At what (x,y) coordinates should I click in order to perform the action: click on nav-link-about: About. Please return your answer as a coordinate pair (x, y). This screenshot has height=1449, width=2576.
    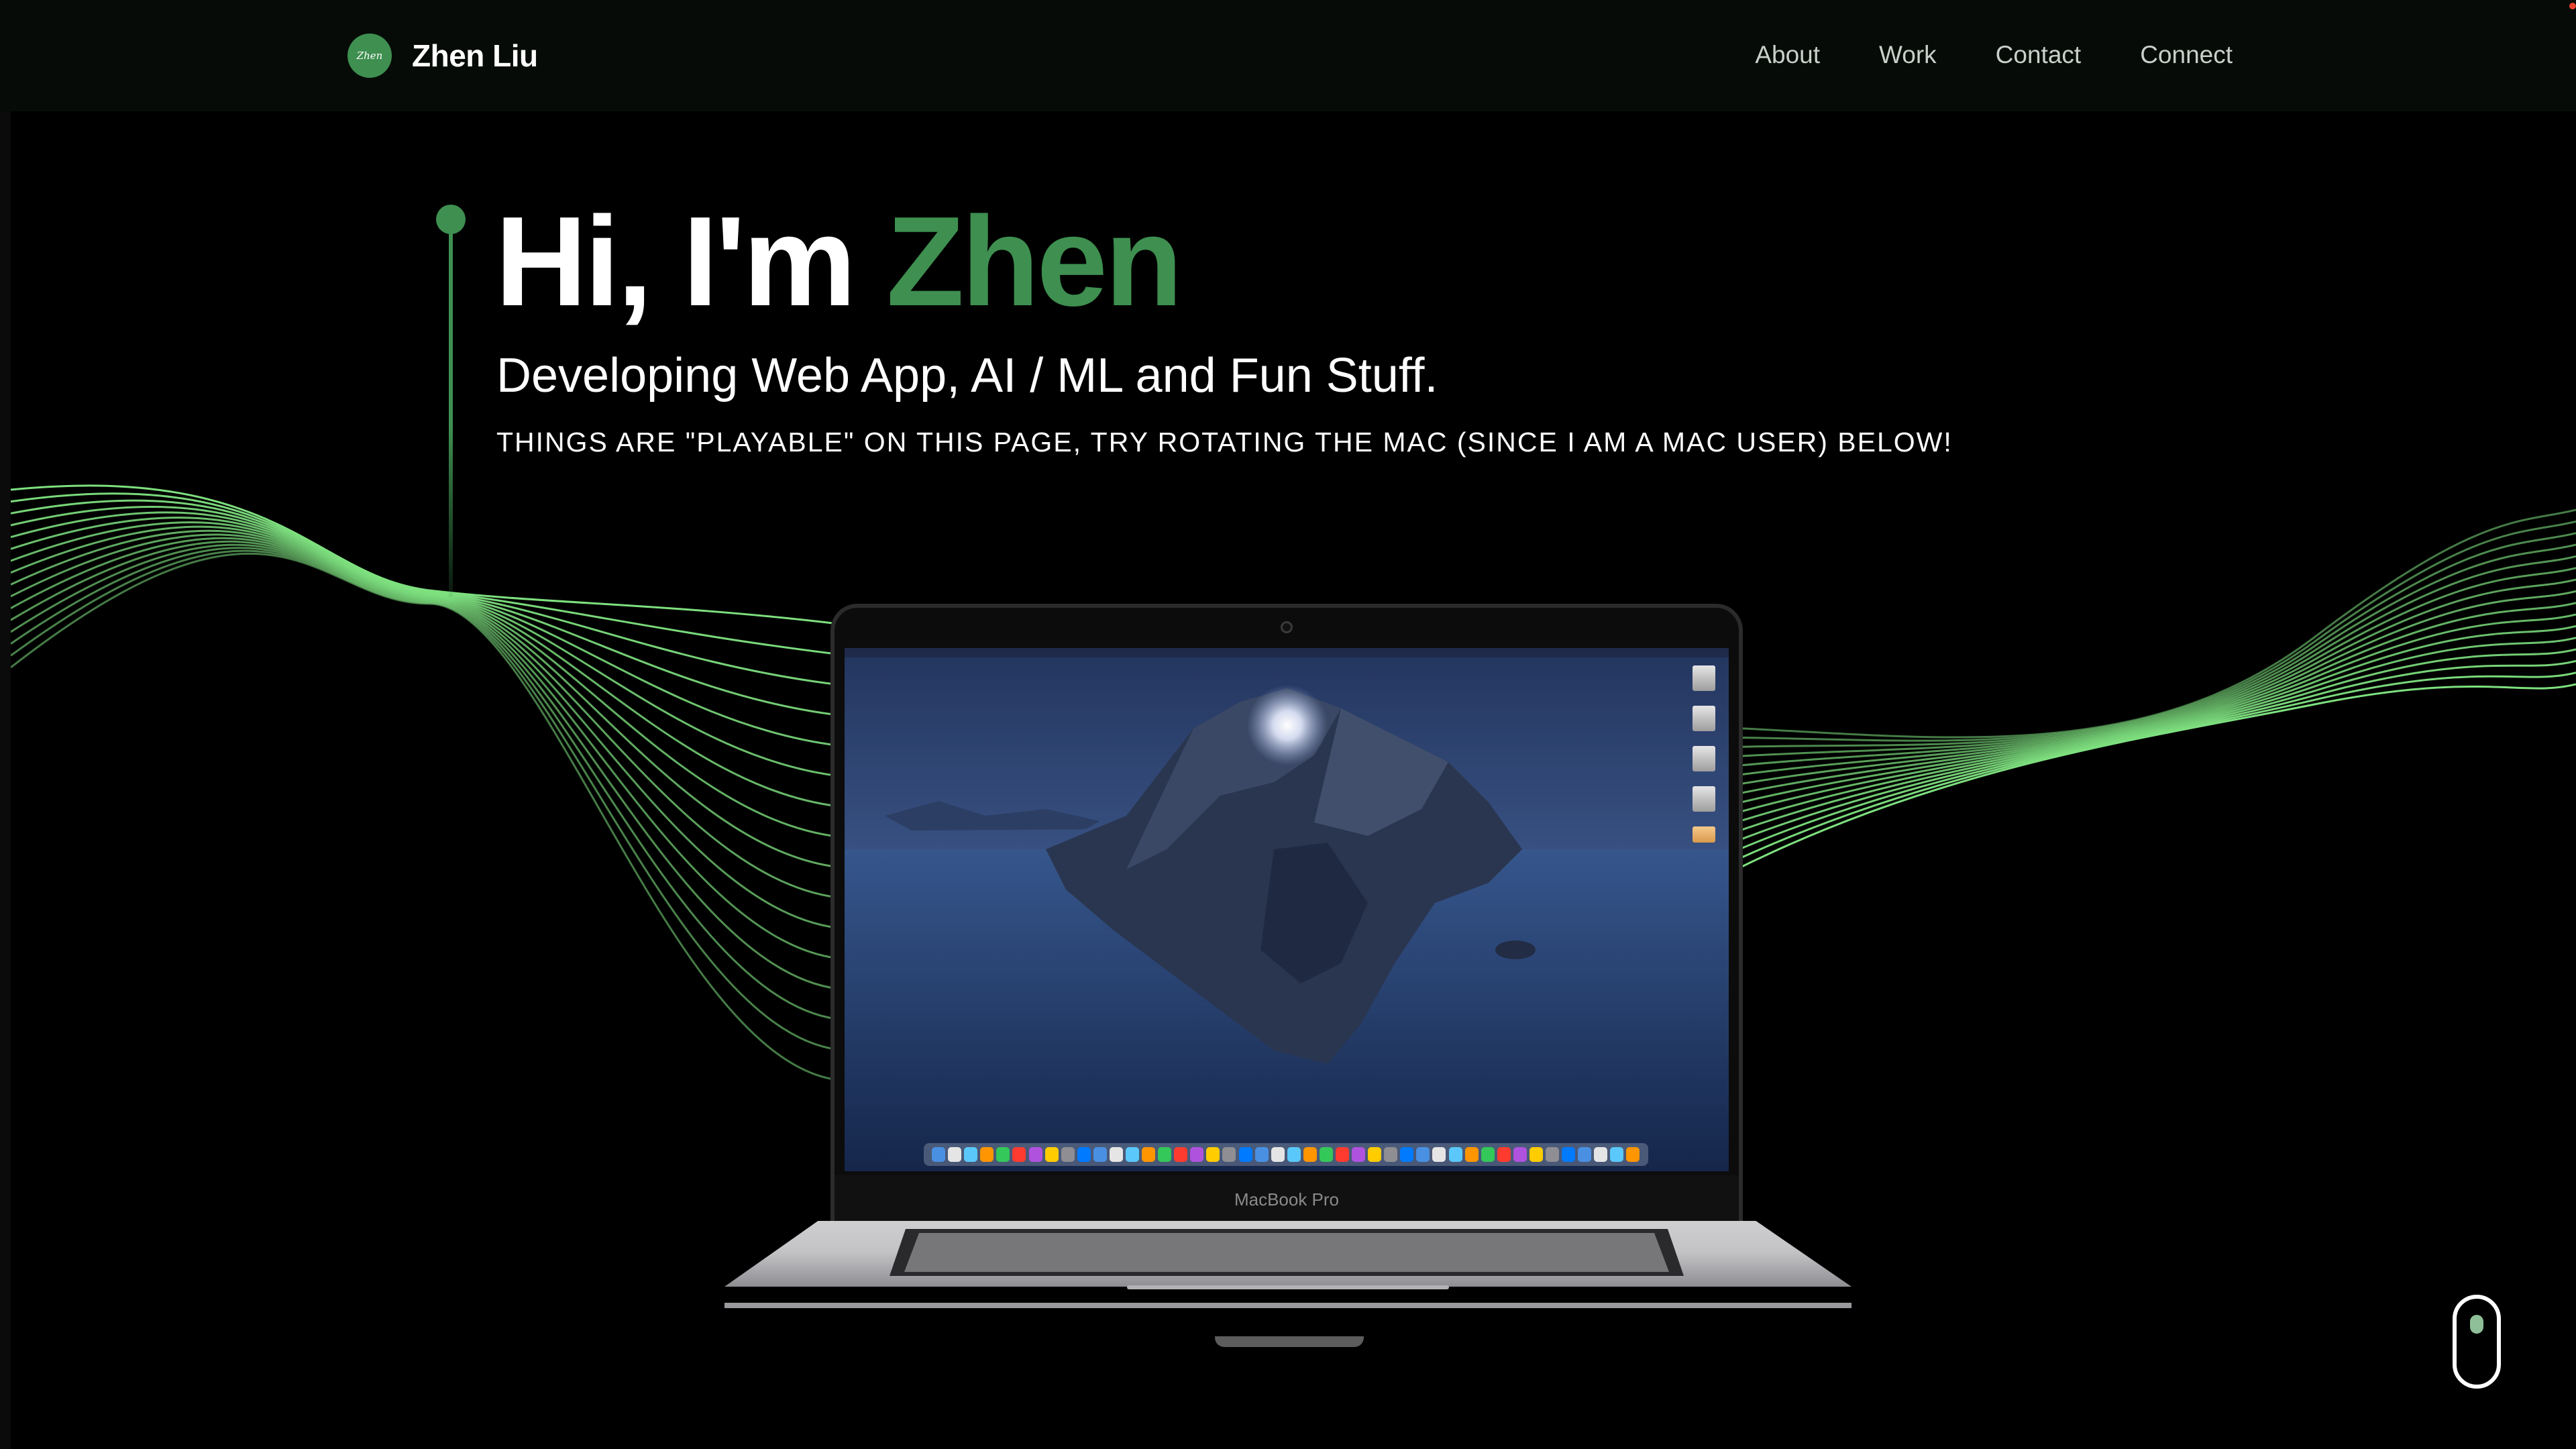
    Looking at the image, I should click on (1787, 55).